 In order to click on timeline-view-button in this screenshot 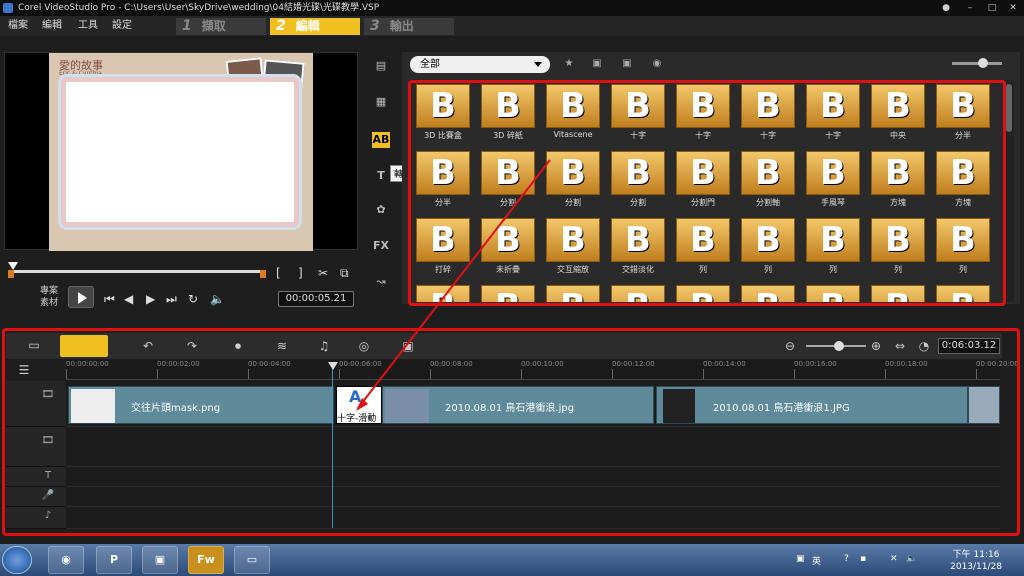, I will do `click(84, 346)`.